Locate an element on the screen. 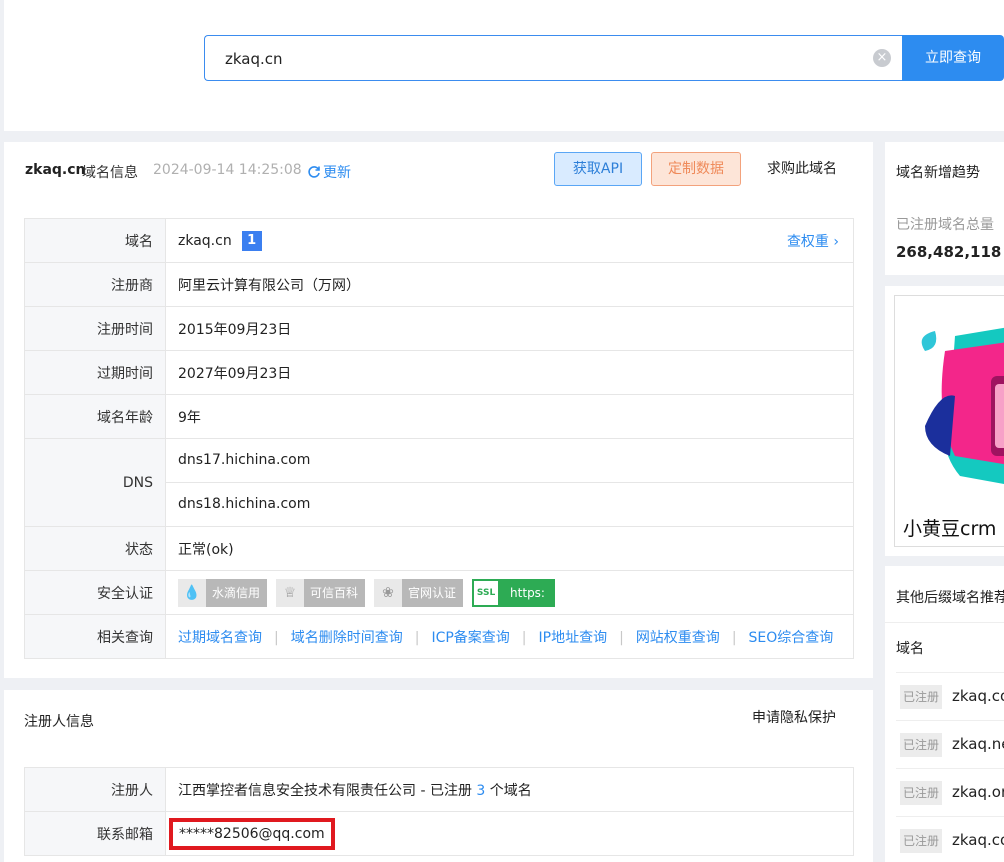 This screenshot has height=862, width=1004. table-row: 状态 正常(ok) is located at coordinates (439, 548).